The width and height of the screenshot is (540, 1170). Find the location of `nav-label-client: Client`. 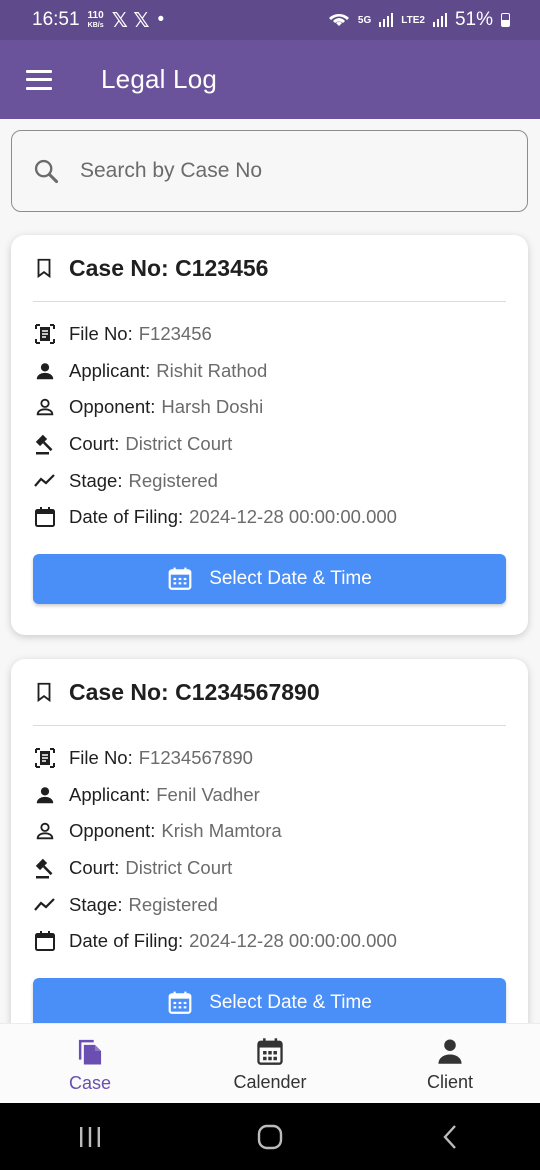

nav-label-client: Client is located at coordinates (450, 1081).